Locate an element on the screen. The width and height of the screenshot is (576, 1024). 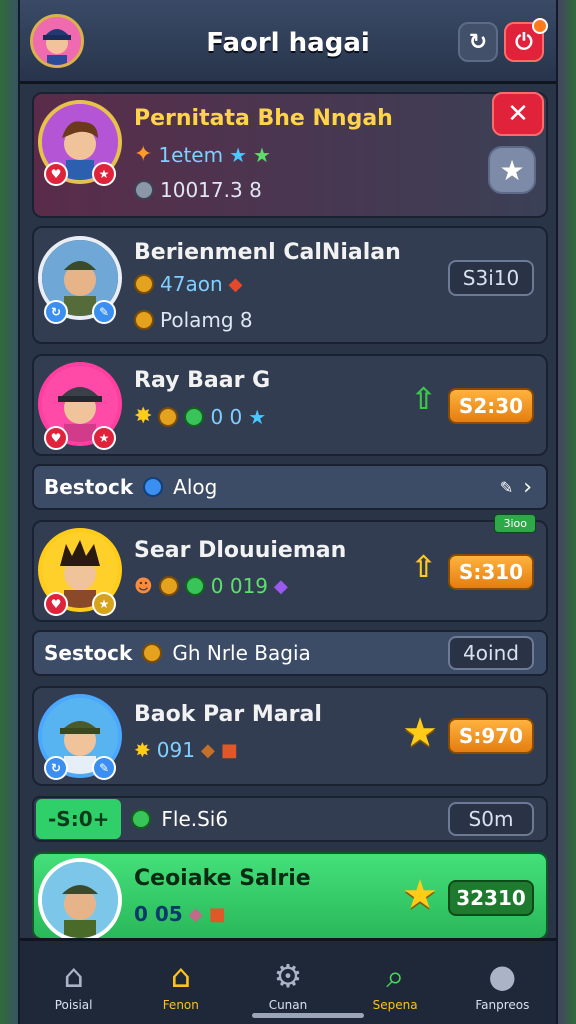
nav-item-settings: ⚙ Cunan is located at coordinates (288, 985).